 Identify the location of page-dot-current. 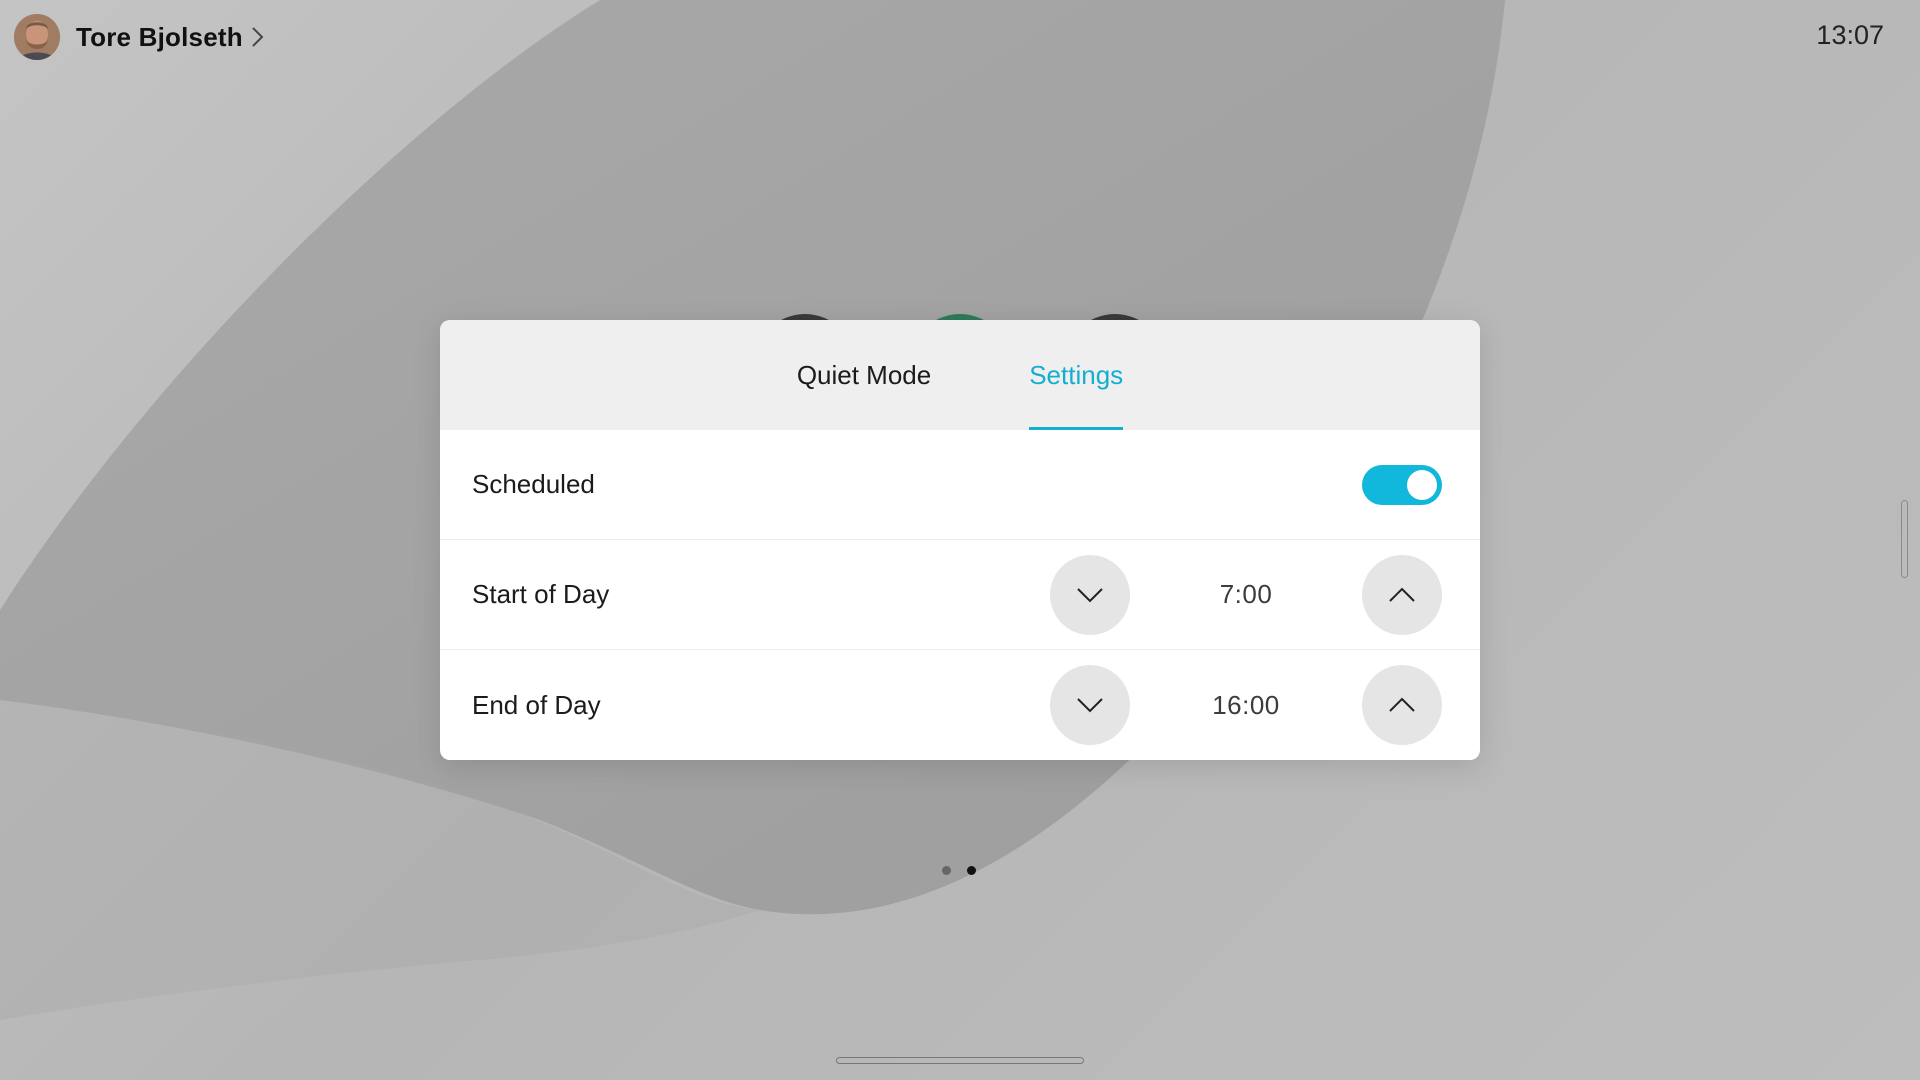
(971, 870).